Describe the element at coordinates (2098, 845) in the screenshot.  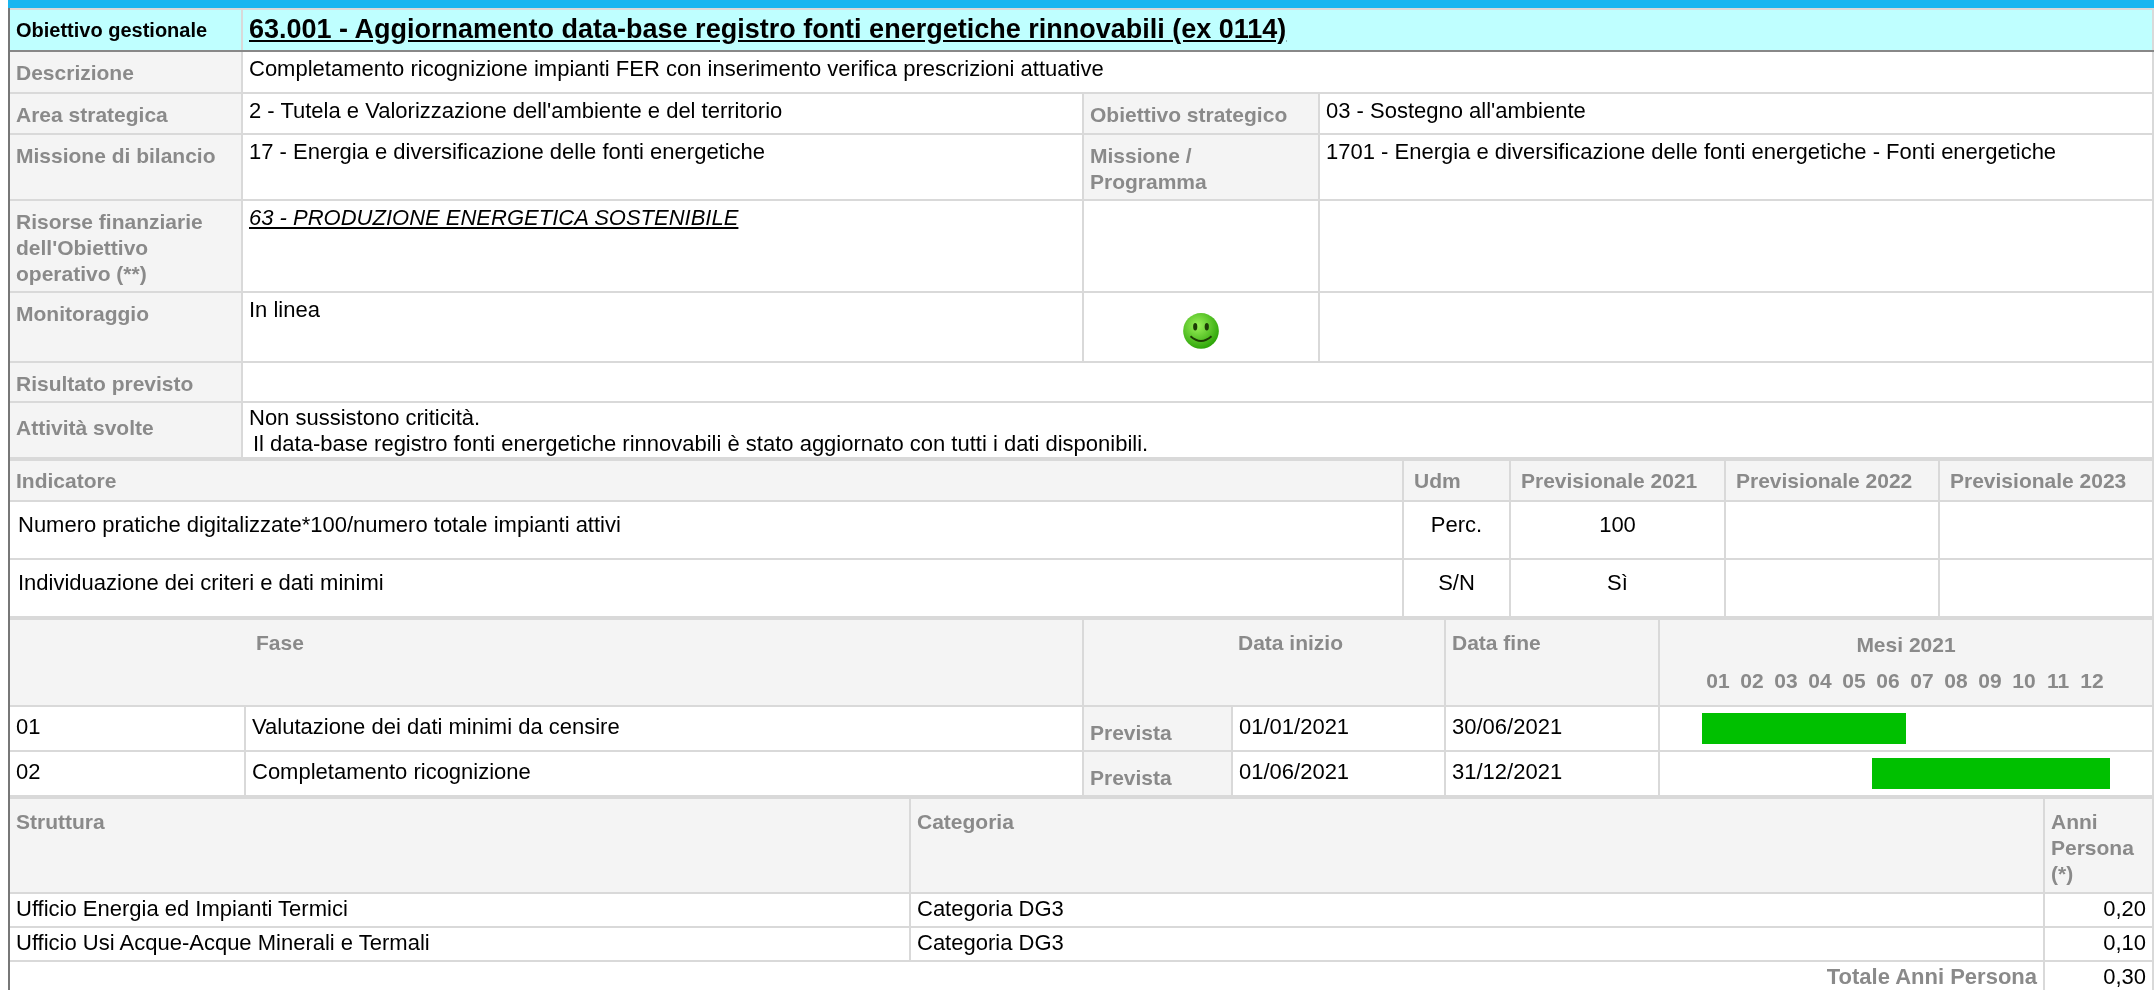
I see `column-header: Anni Persona (*)` at that location.